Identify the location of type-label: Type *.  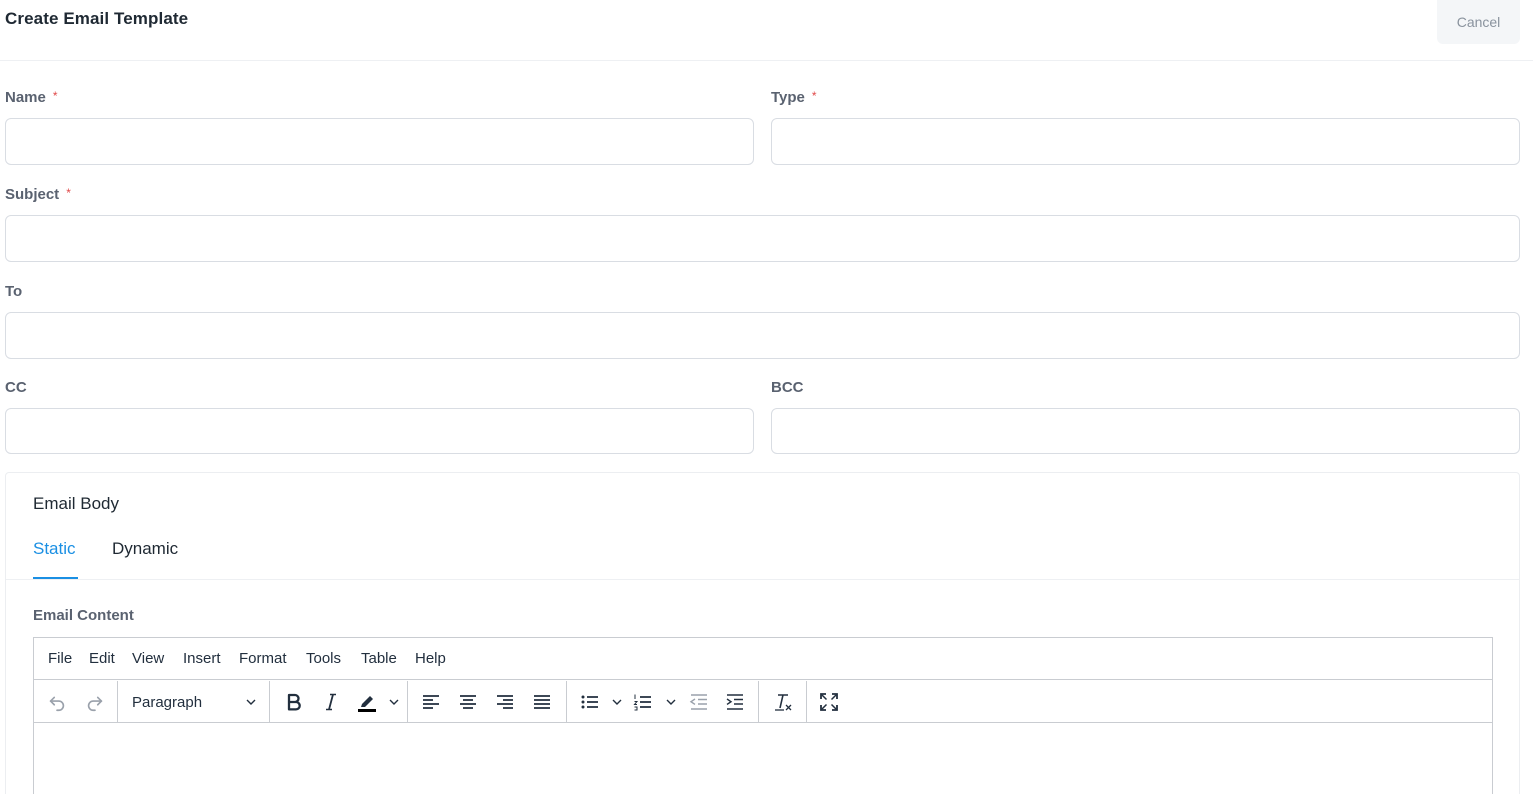
(794, 97).